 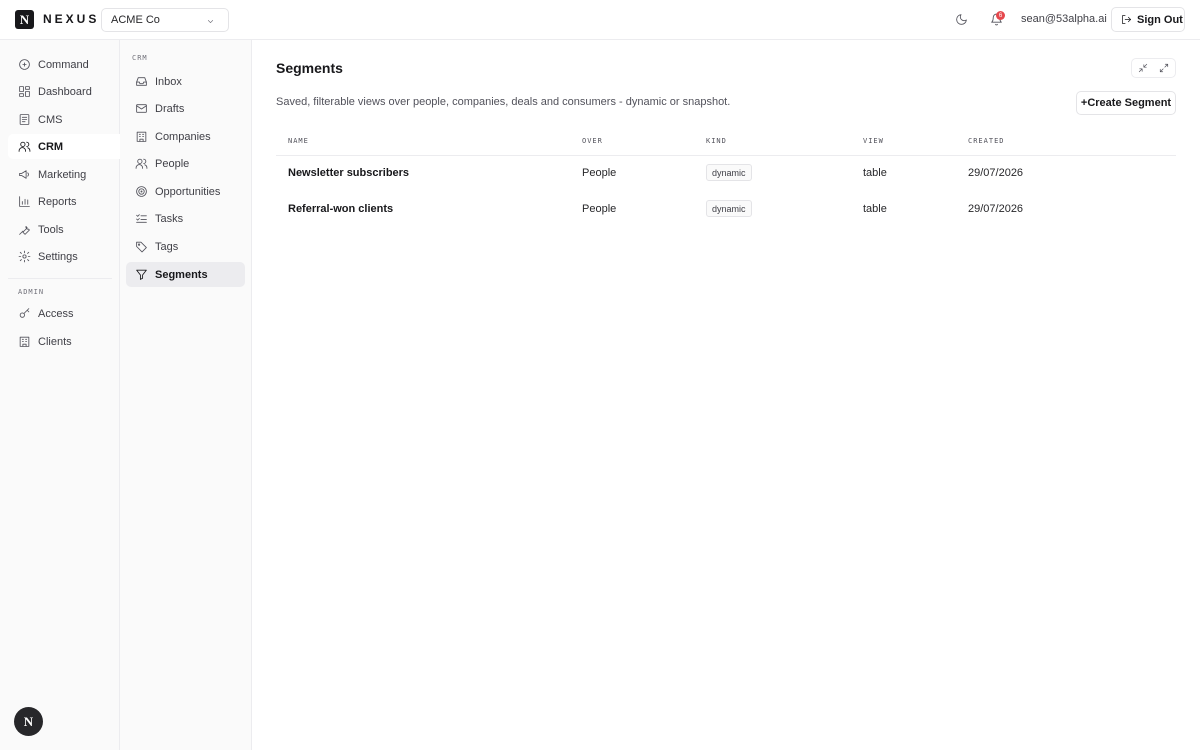 What do you see at coordinates (24, 230) in the screenshot?
I see `wrench-icon` at bounding box center [24, 230].